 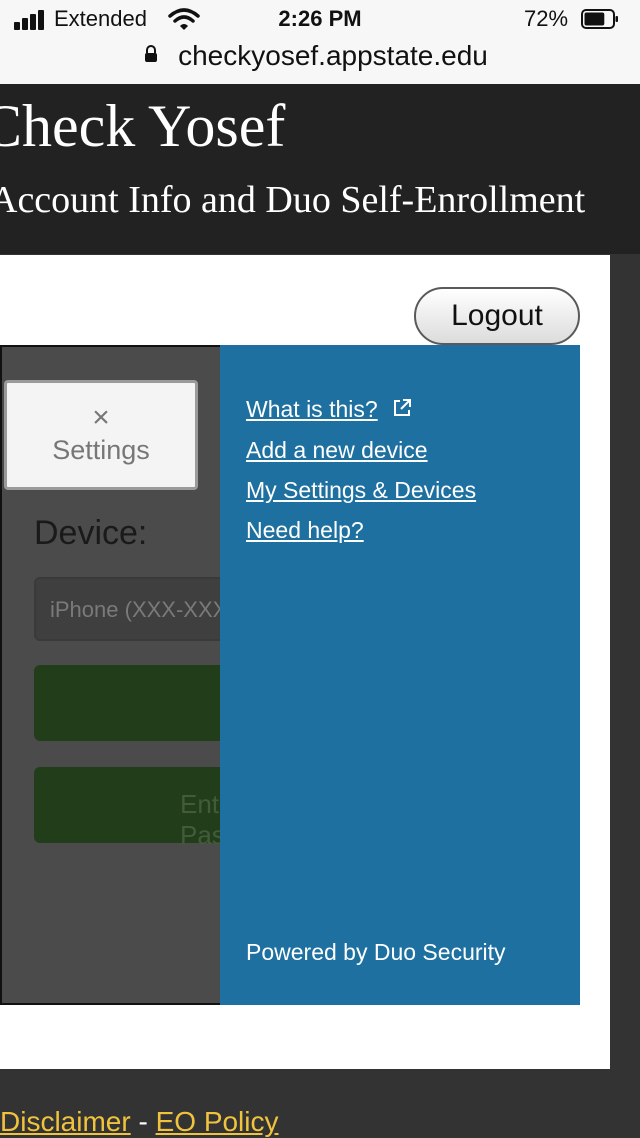 I want to click on what-is-this-link: What is this?, so click(x=312, y=409).